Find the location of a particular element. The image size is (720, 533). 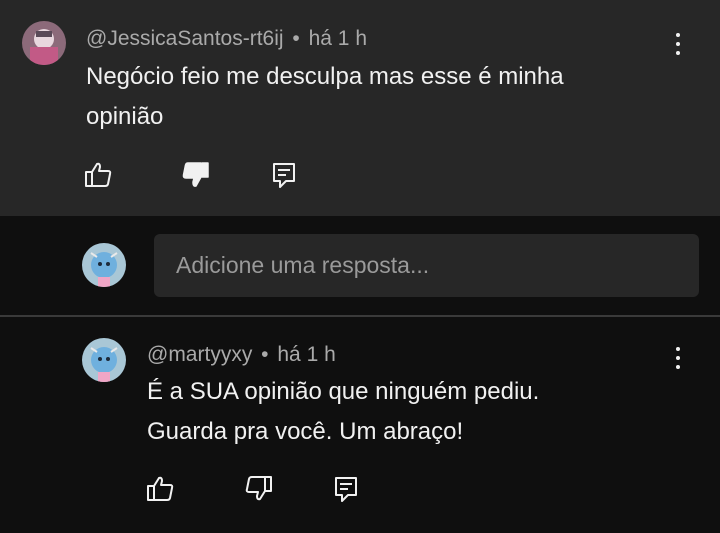

reply-button is located at coordinates (284, 175).